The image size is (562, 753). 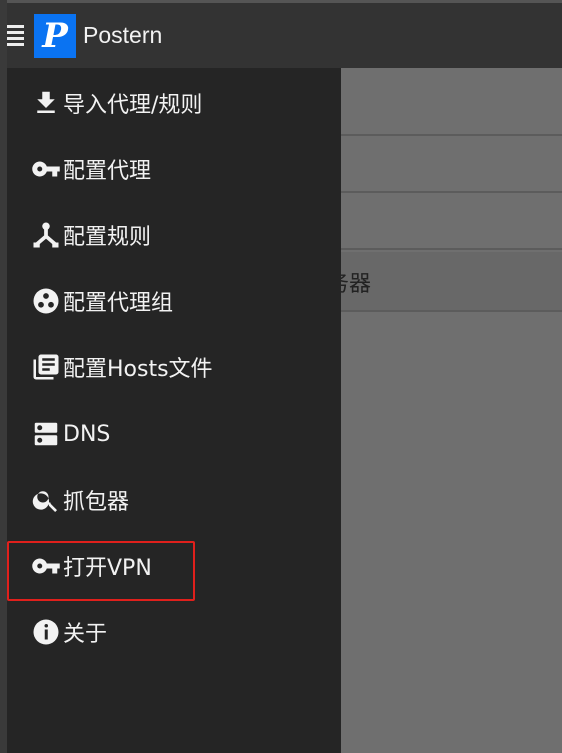 What do you see at coordinates (44, 501) in the screenshot?
I see `search-icon` at bounding box center [44, 501].